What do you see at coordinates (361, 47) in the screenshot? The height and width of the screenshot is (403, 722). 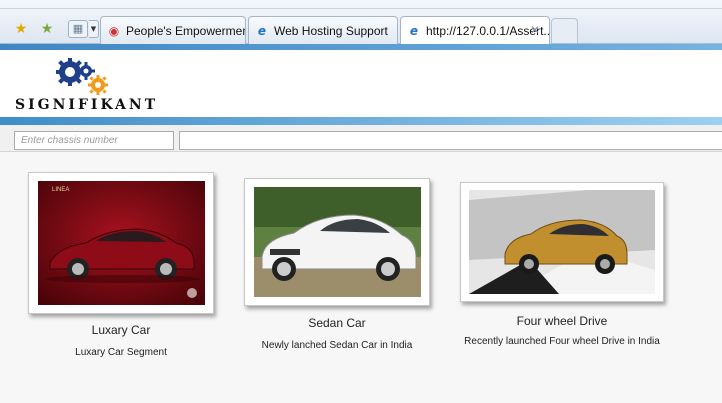 I see `header-accent-strip` at bounding box center [361, 47].